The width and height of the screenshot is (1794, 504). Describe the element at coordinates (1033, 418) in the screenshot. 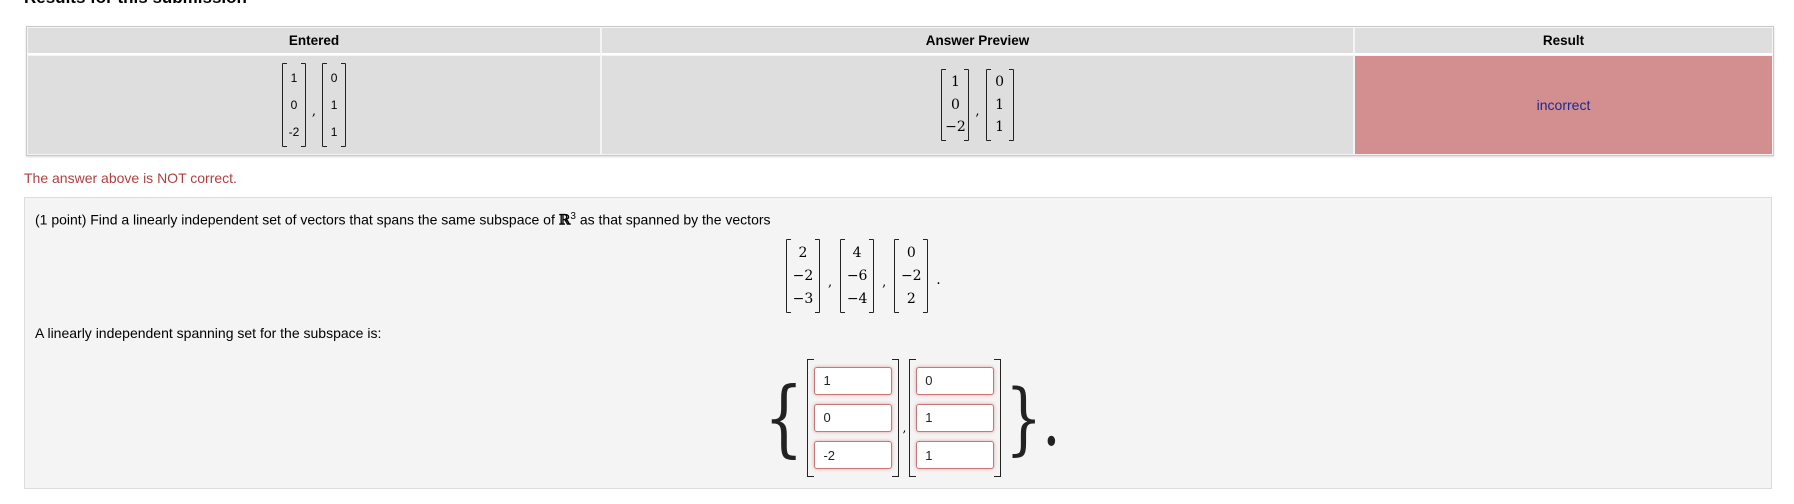

I see `right-brace: }.` at that location.